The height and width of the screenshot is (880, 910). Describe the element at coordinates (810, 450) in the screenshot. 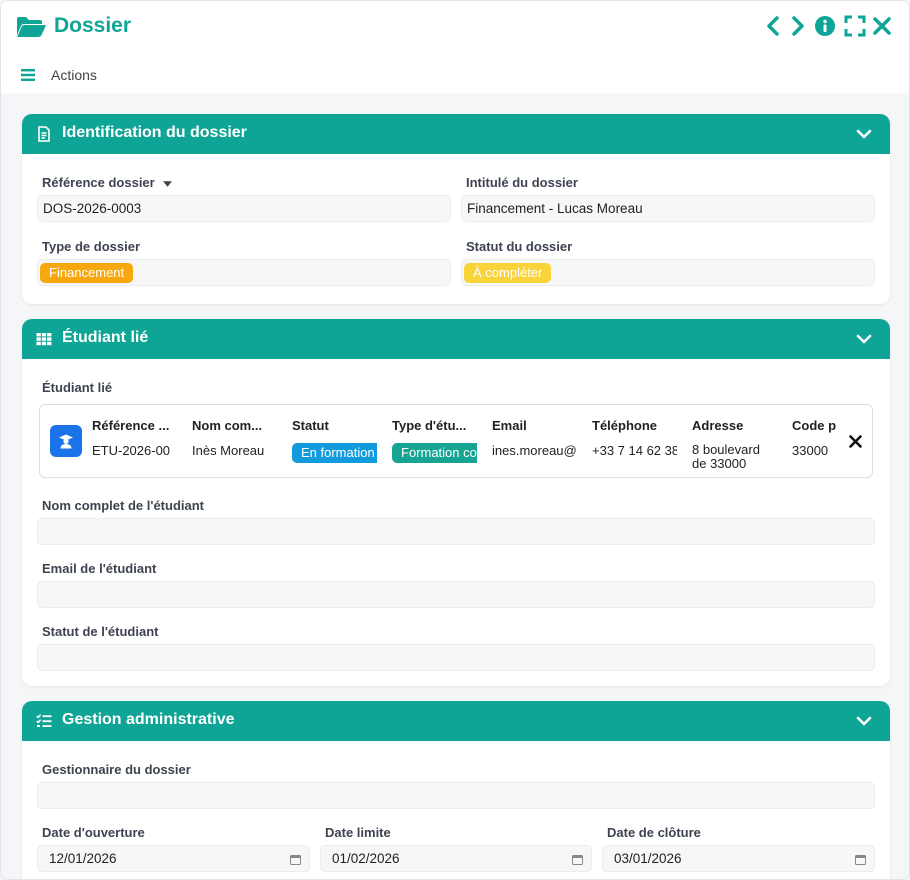

I see `col-value: 33000` at that location.